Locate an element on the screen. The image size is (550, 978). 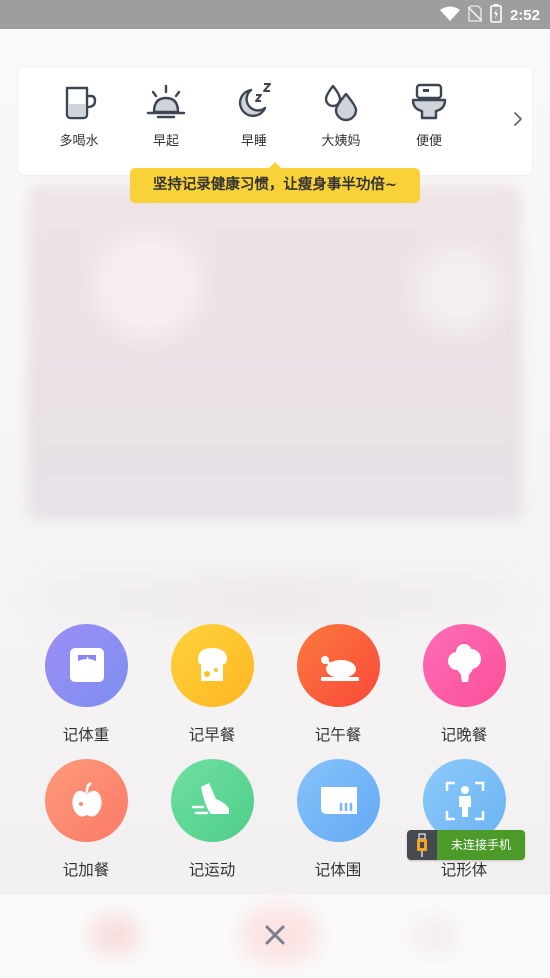
close-icon is located at coordinates (275, 940).